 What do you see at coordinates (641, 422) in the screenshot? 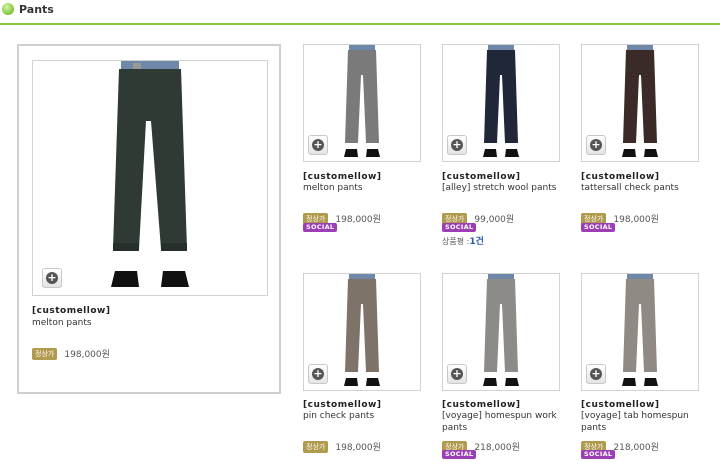
I see `product-name: [voyage] tab homespun pants` at bounding box center [641, 422].